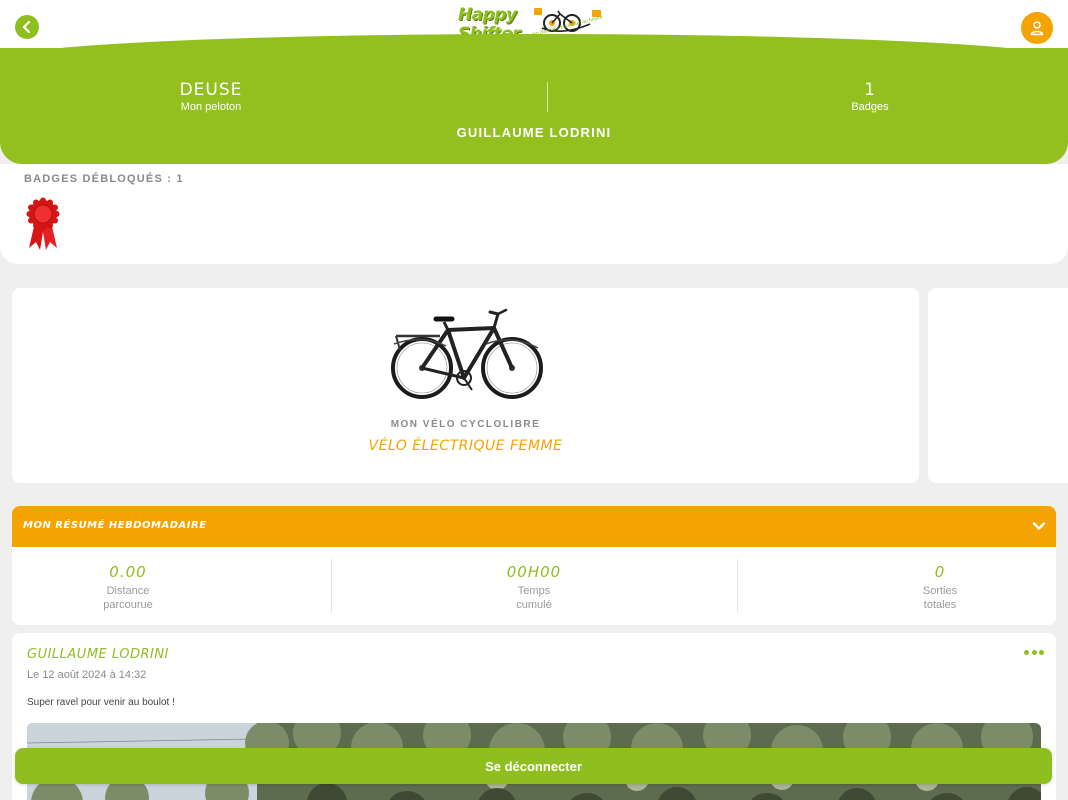  I want to click on chevron-down-icon, so click(1039, 526).